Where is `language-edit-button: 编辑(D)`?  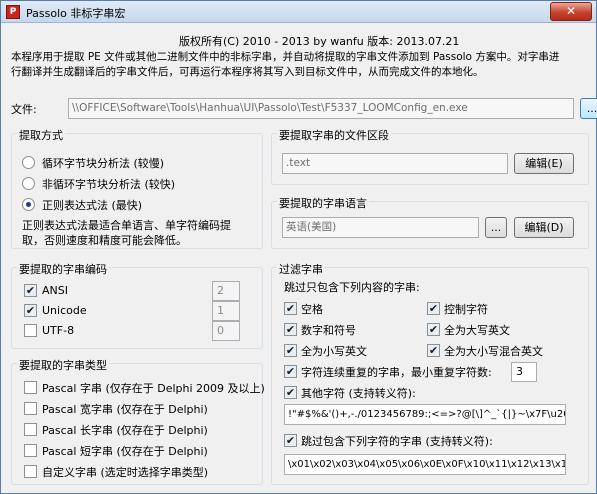
language-edit-button: 编辑(D) is located at coordinates (544, 227).